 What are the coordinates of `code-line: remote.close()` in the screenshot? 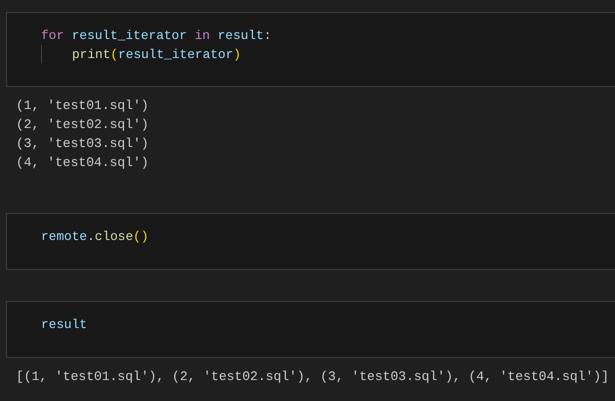 It's located at (95, 236).